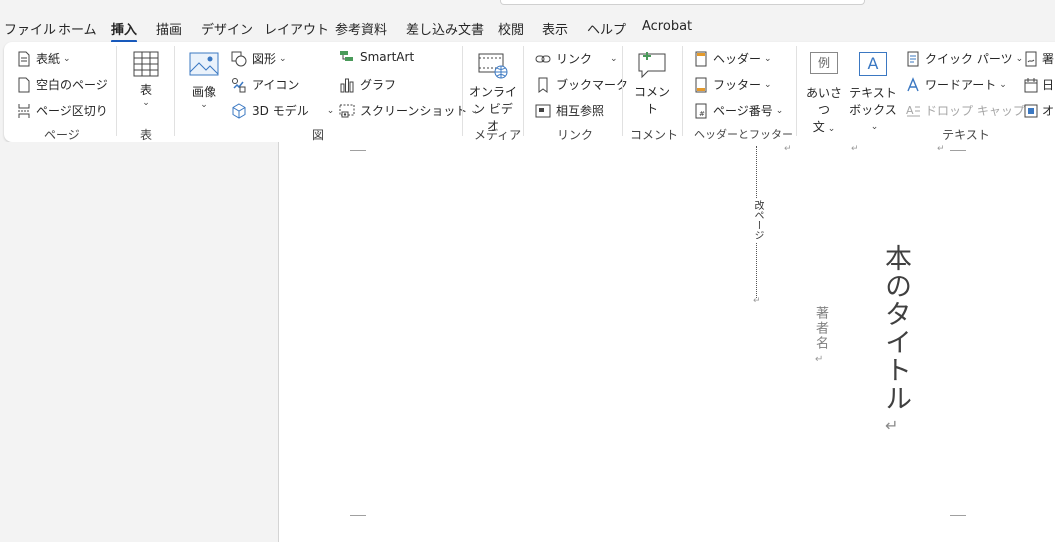 This screenshot has width=1055, height=542. I want to click on wordart-icon, so click(913, 83).